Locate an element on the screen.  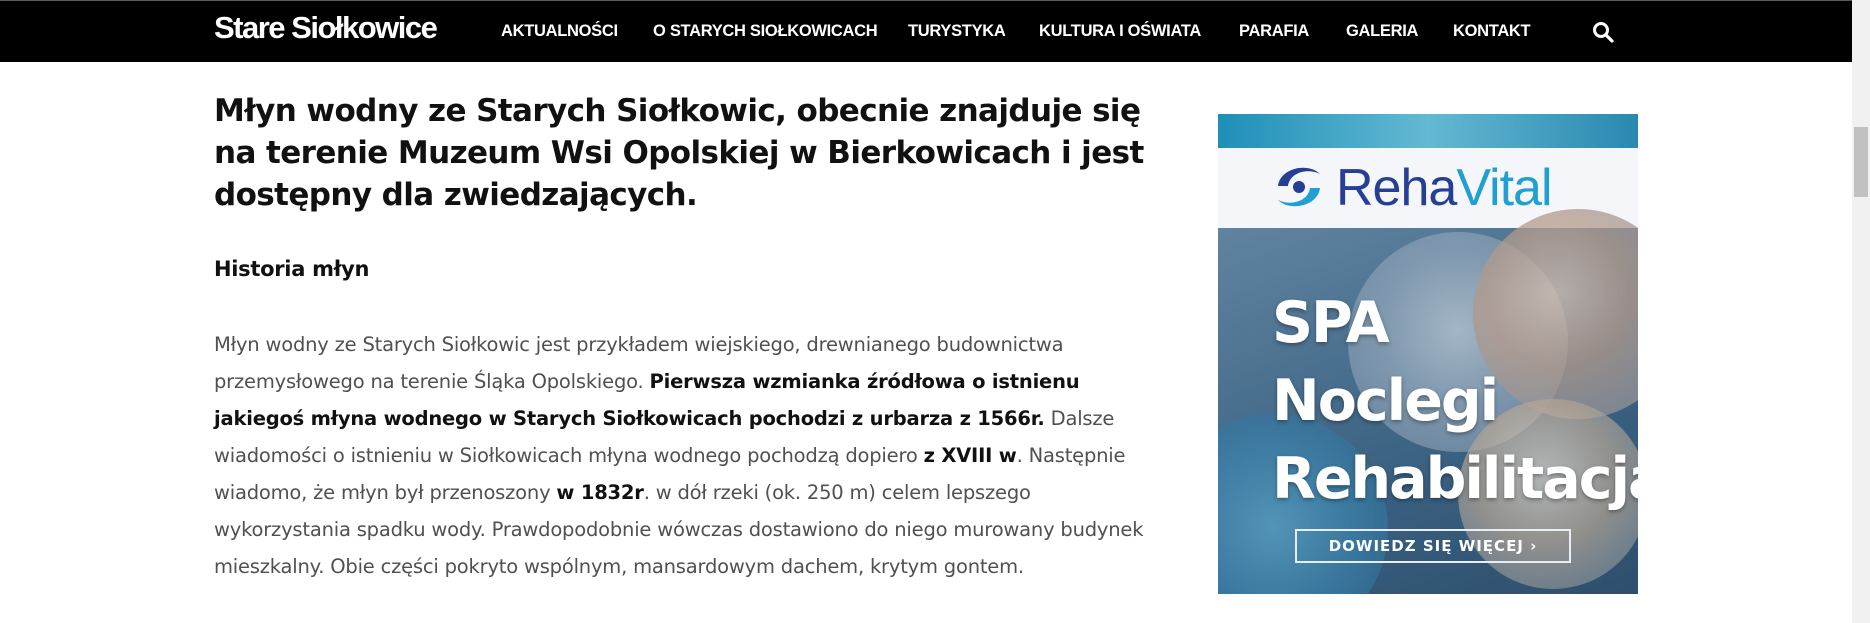
nav-item-turystyka: TURYSTYKA is located at coordinates (957, 31).